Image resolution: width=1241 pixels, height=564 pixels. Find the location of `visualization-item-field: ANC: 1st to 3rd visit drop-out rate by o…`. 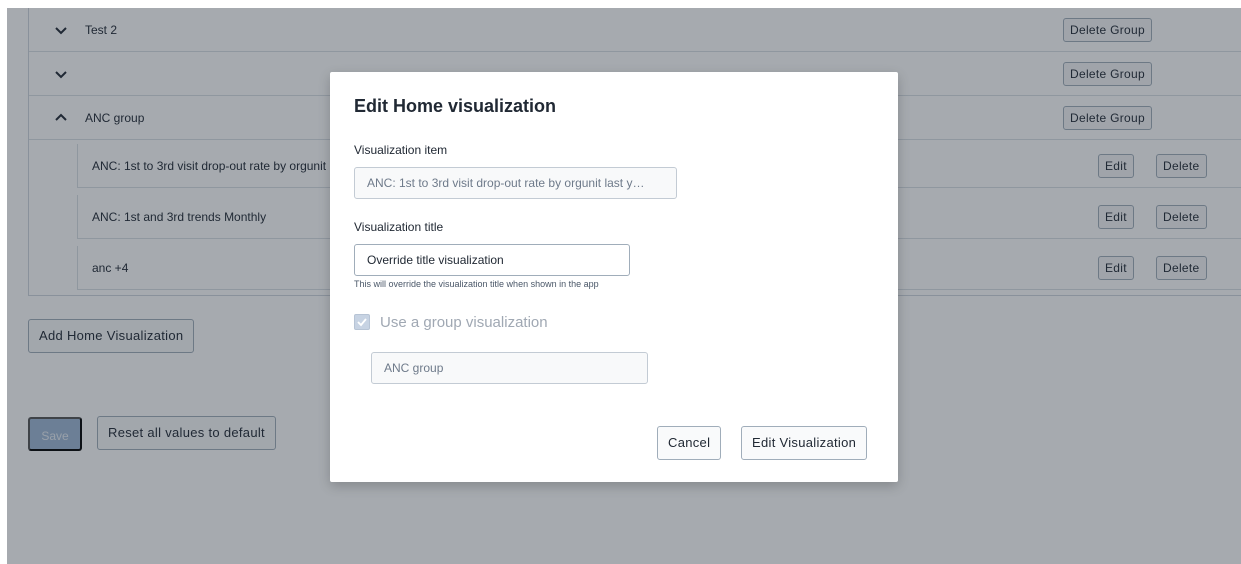

visualization-item-field: ANC: 1st to 3rd visit drop-out rate by o… is located at coordinates (515, 183).